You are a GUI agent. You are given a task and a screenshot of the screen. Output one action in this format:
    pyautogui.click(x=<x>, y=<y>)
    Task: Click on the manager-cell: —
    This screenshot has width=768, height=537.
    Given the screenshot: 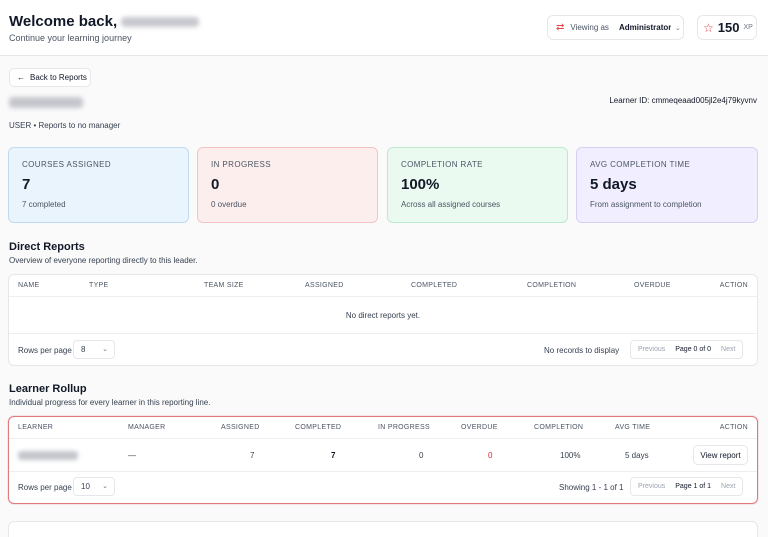 What is the action you would take?
    pyautogui.click(x=132, y=455)
    